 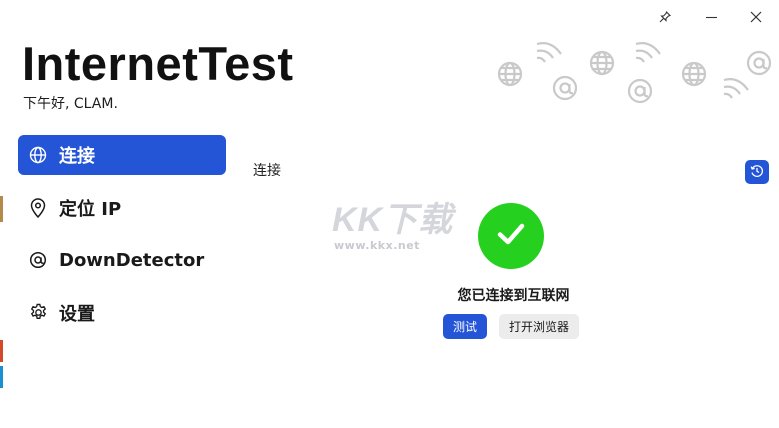 What do you see at coordinates (634, 73) in the screenshot?
I see `header-decoration` at bounding box center [634, 73].